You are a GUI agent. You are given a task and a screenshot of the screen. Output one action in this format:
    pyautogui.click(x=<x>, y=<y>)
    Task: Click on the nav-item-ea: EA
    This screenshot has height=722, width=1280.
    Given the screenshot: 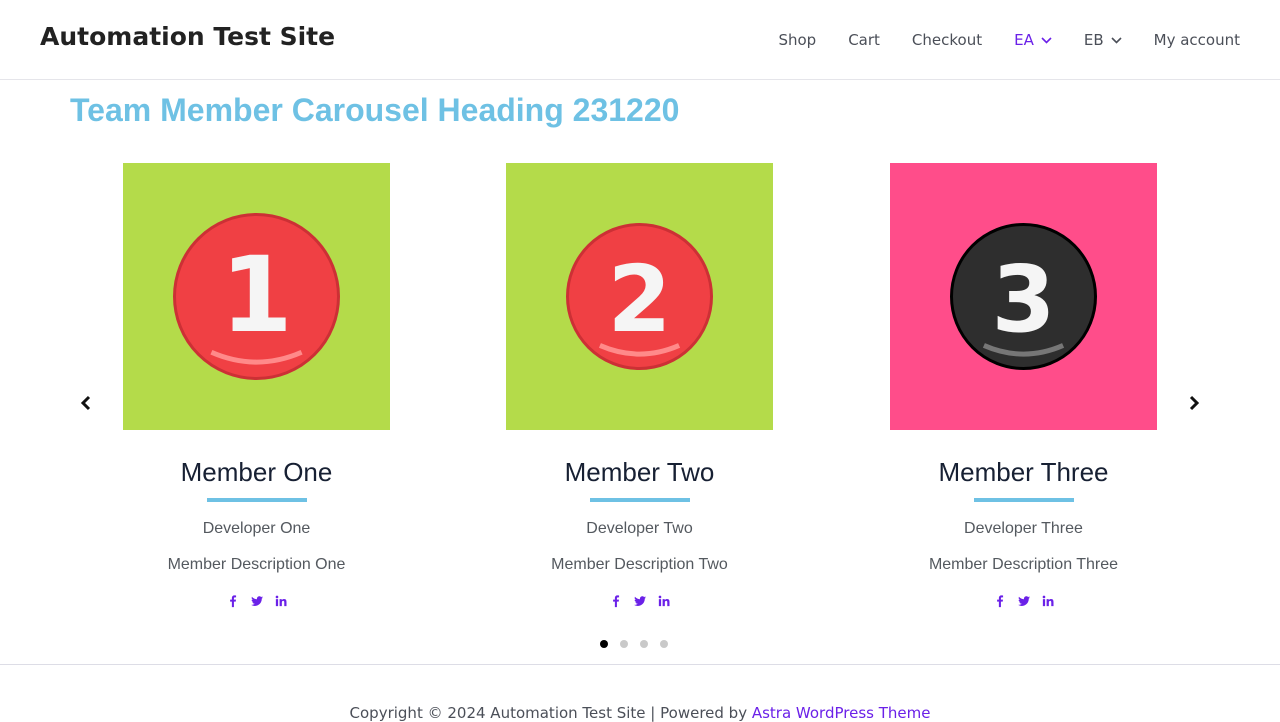 What is the action you would take?
    pyautogui.click(x=1033, y=40)
    